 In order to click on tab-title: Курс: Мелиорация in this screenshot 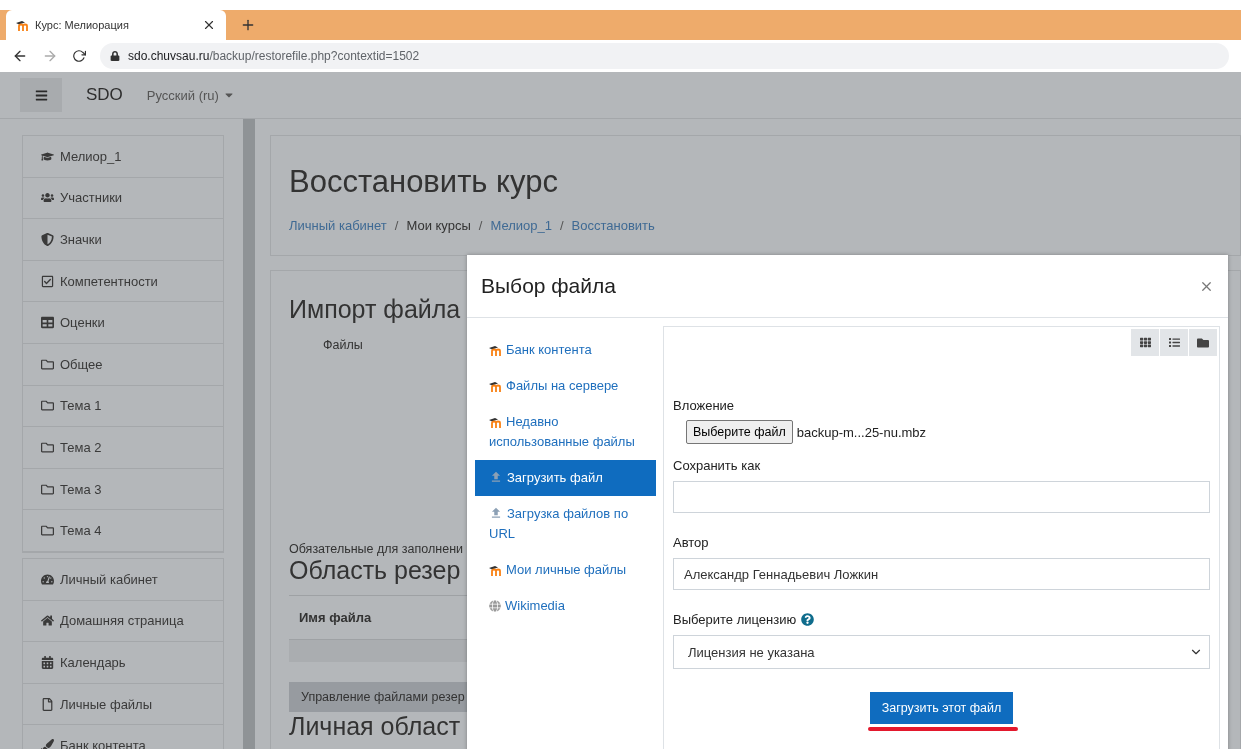, I will do `click(82, 25)`.